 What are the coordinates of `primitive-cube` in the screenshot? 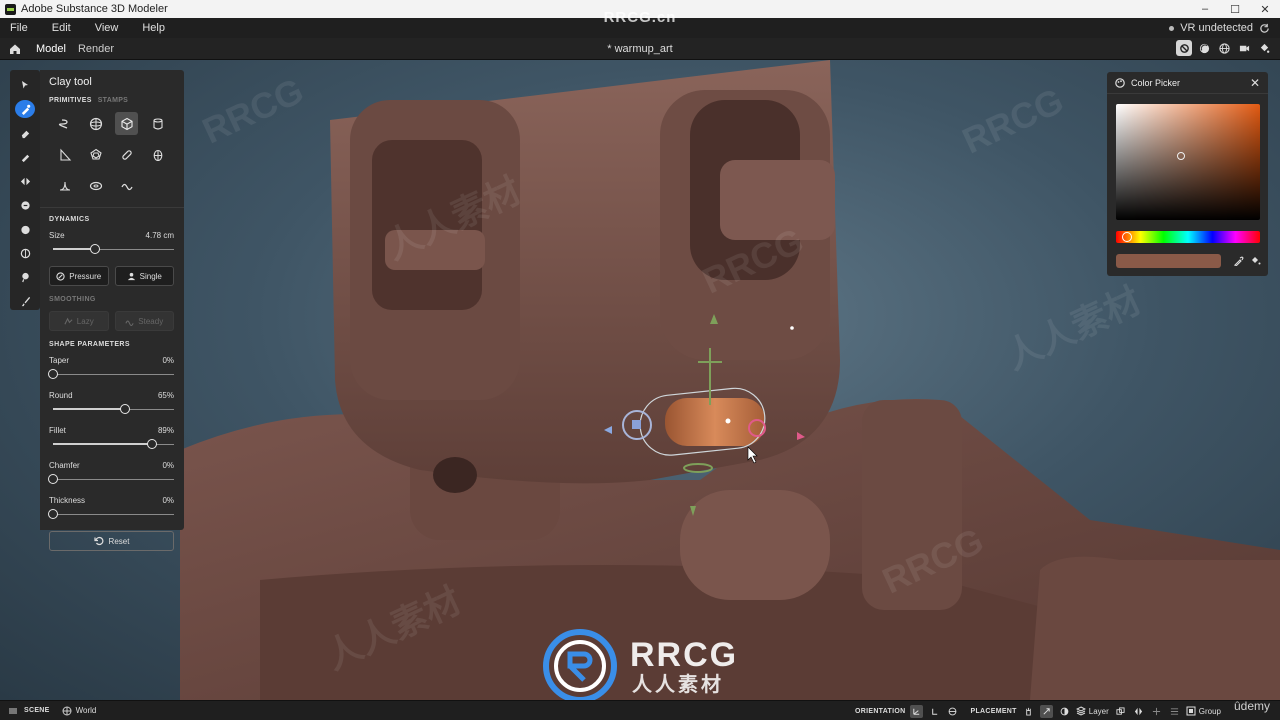 It's located at (126, 123).